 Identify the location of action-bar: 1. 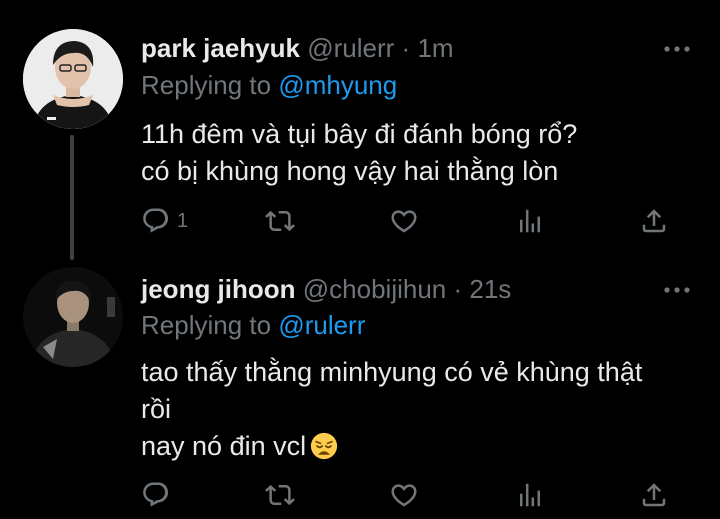
(411, 221).